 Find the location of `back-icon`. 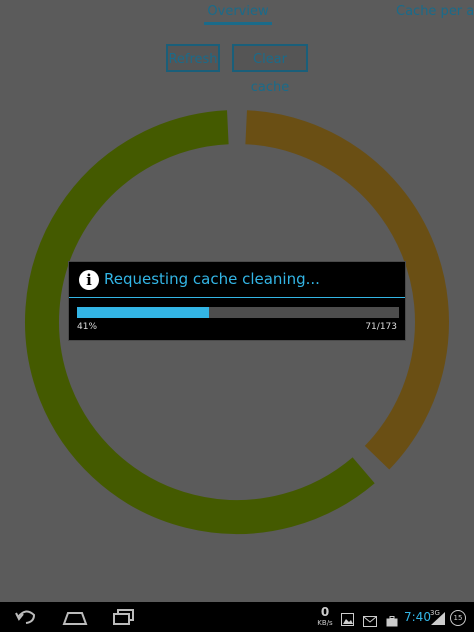

back-icon is located at coordinates (26, 619).